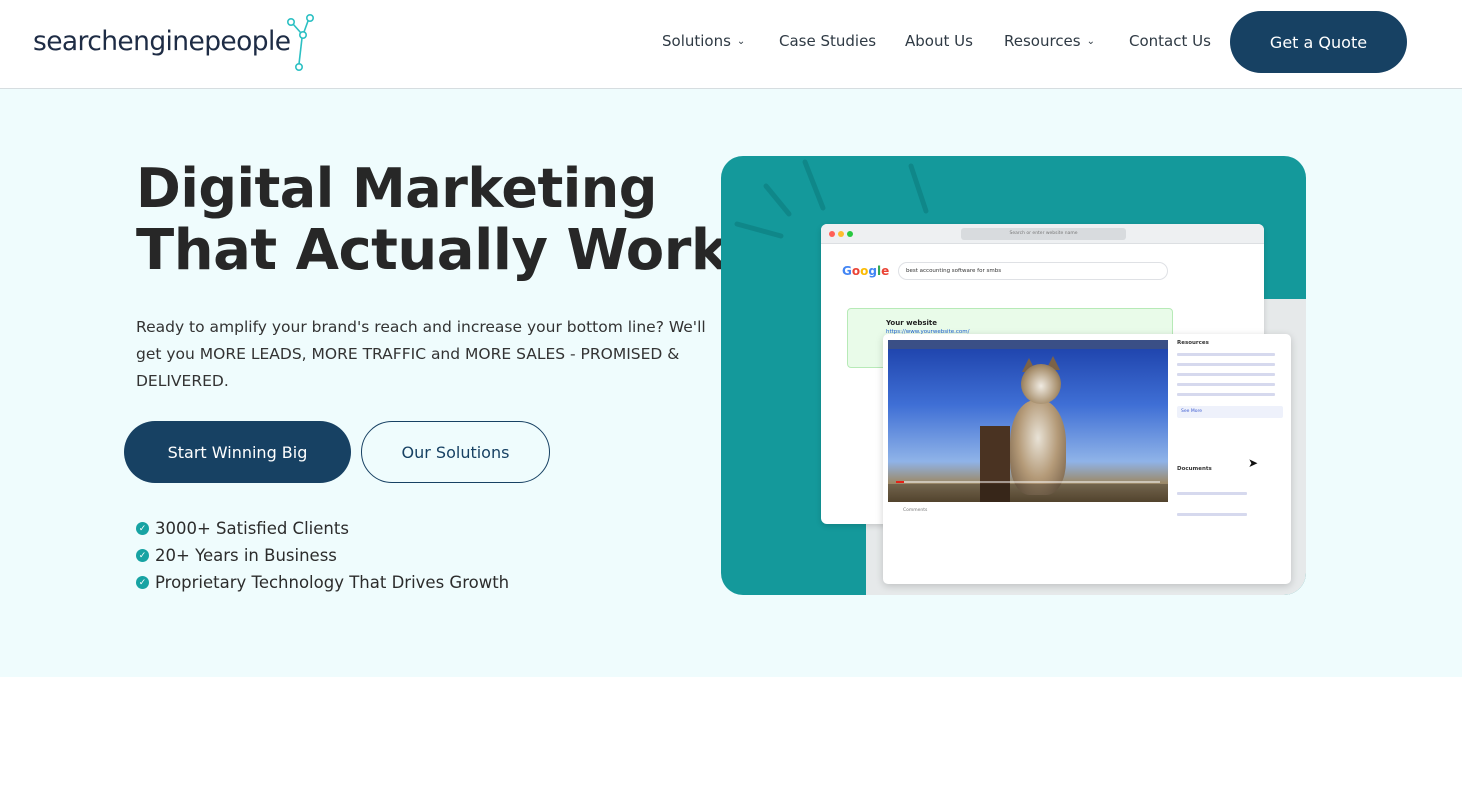  I want to click on resources-sidebar: Resources See More Documents, so click(1231, 428).